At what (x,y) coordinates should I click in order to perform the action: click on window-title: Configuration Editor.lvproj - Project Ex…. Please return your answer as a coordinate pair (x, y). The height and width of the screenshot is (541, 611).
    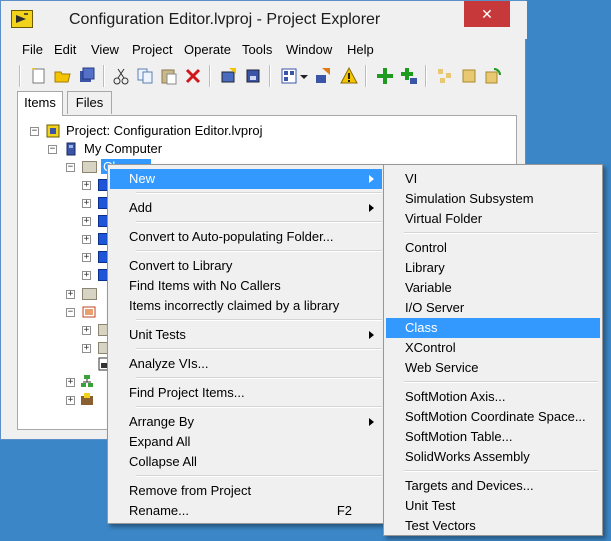
    Looking at the image, I should click on (225, 19).